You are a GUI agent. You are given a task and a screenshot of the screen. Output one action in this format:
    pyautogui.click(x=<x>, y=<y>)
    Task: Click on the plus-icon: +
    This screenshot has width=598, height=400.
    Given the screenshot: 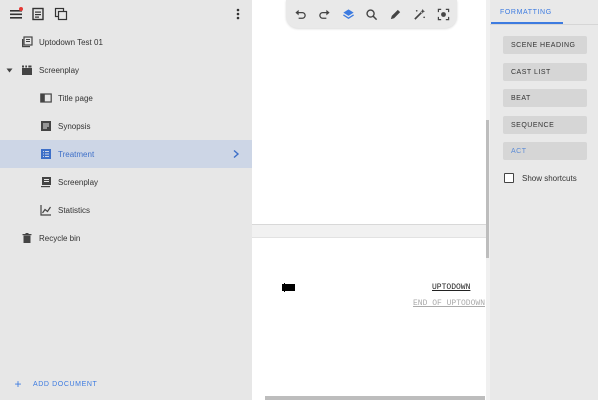 What is the action you would take?
    pyautogui.click(x=18, y=384)
    